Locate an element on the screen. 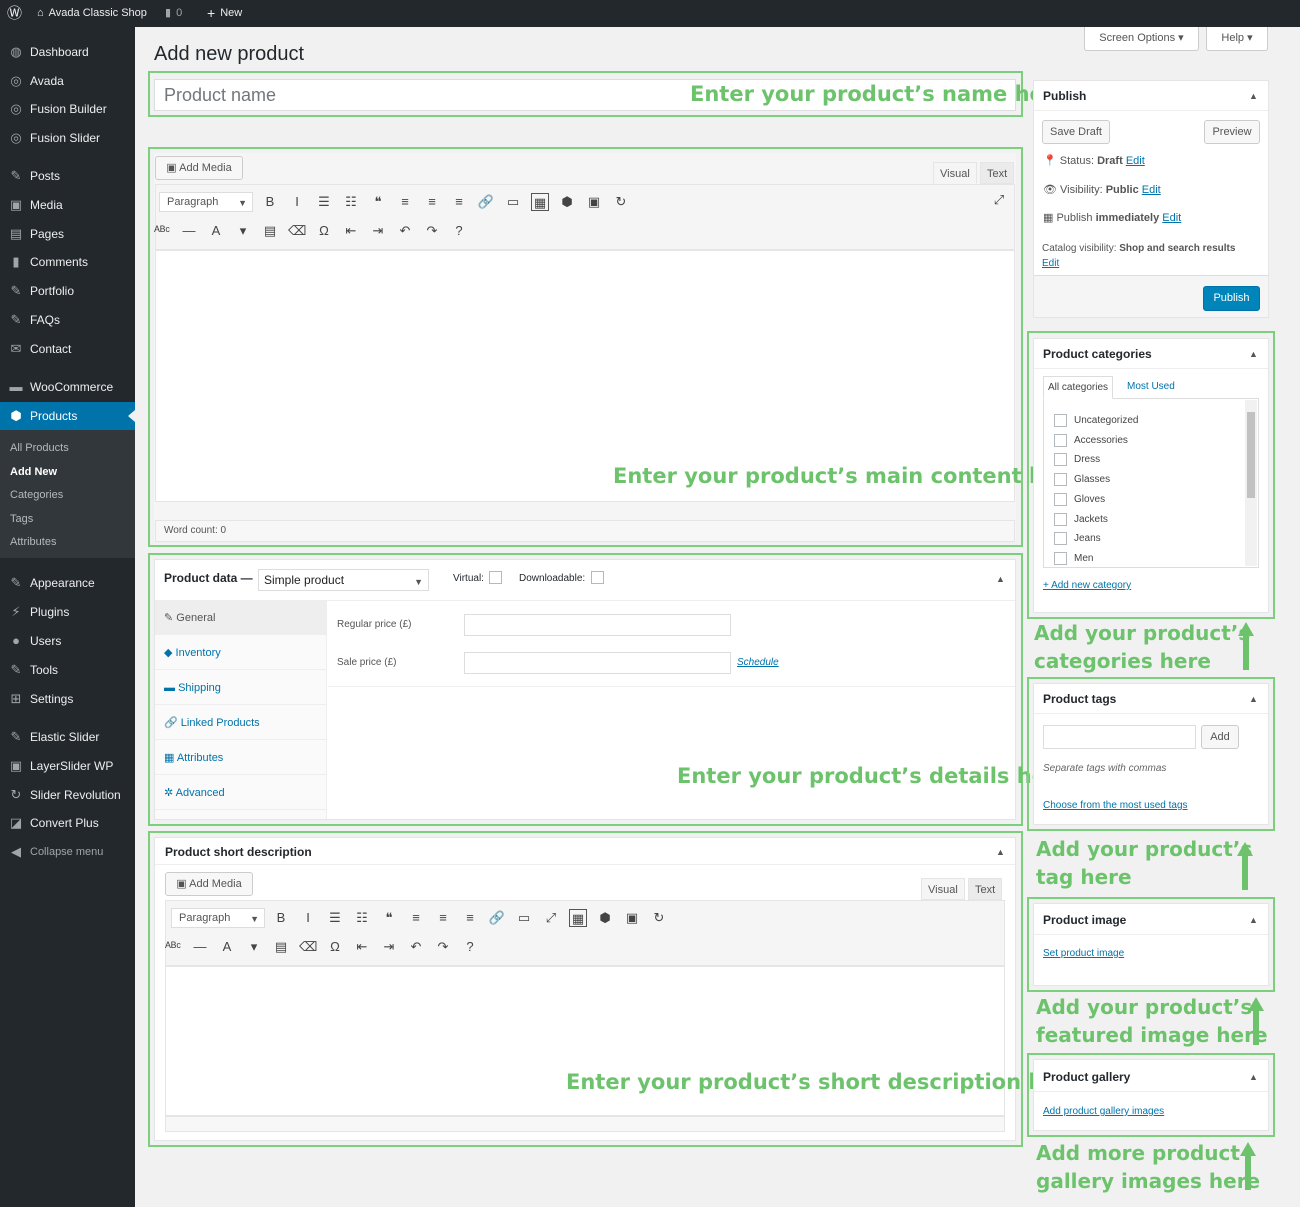 The width and height of the screenshot is (1300, 1207). tab-all-categories: All categories is located at coordinates (1078, 387).